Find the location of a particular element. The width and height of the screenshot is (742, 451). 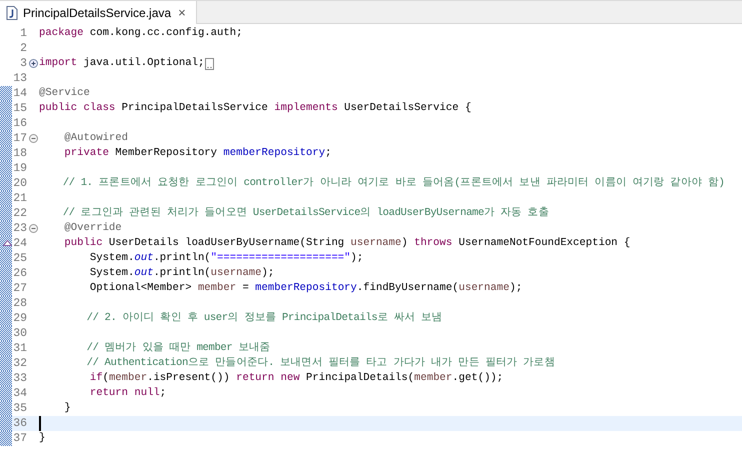

line-number: 24 is located at coordinates (19, 243).